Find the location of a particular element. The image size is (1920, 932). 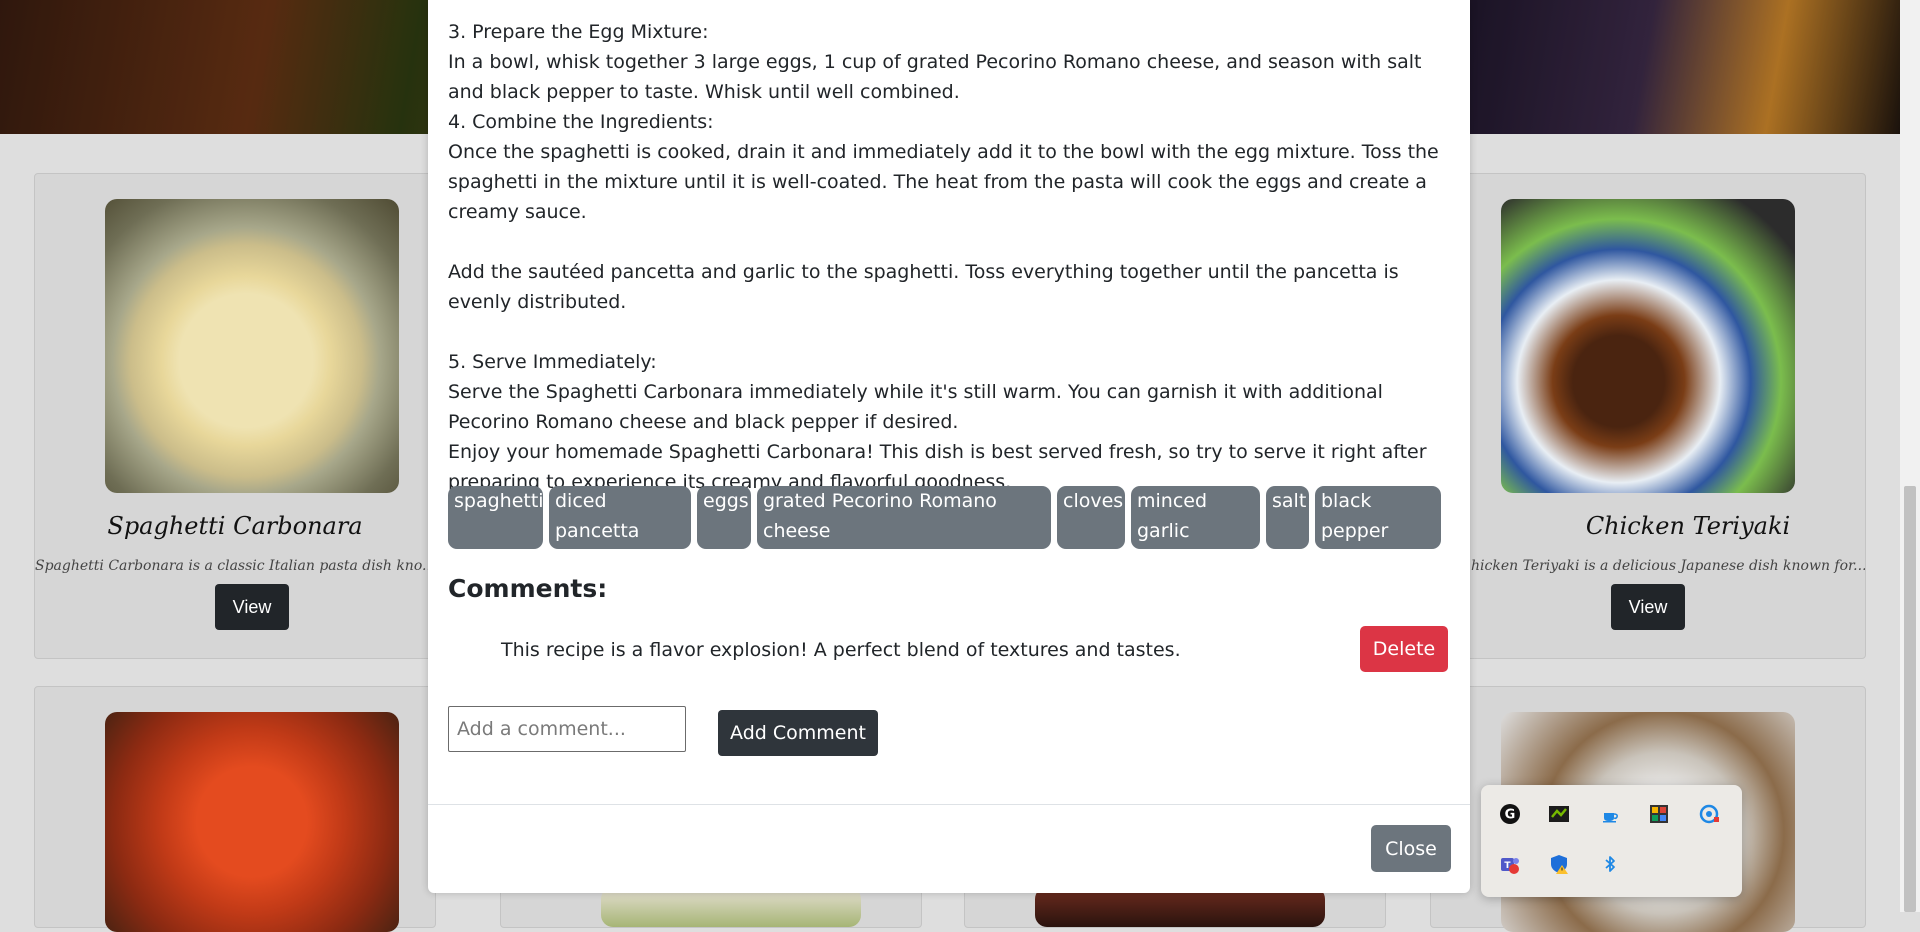

recipe-card is located at coordinates (235, 809).